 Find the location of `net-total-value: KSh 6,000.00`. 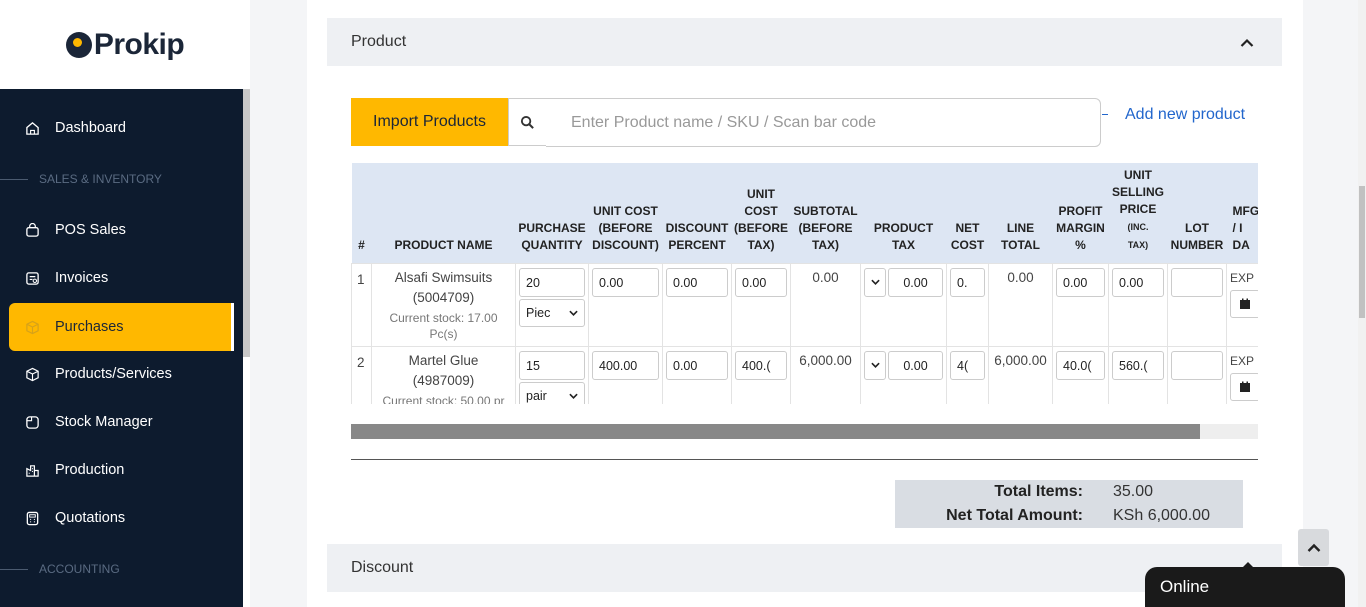

net-total-value: KSh 6,000.00 is located at coordinates (1161, 515).